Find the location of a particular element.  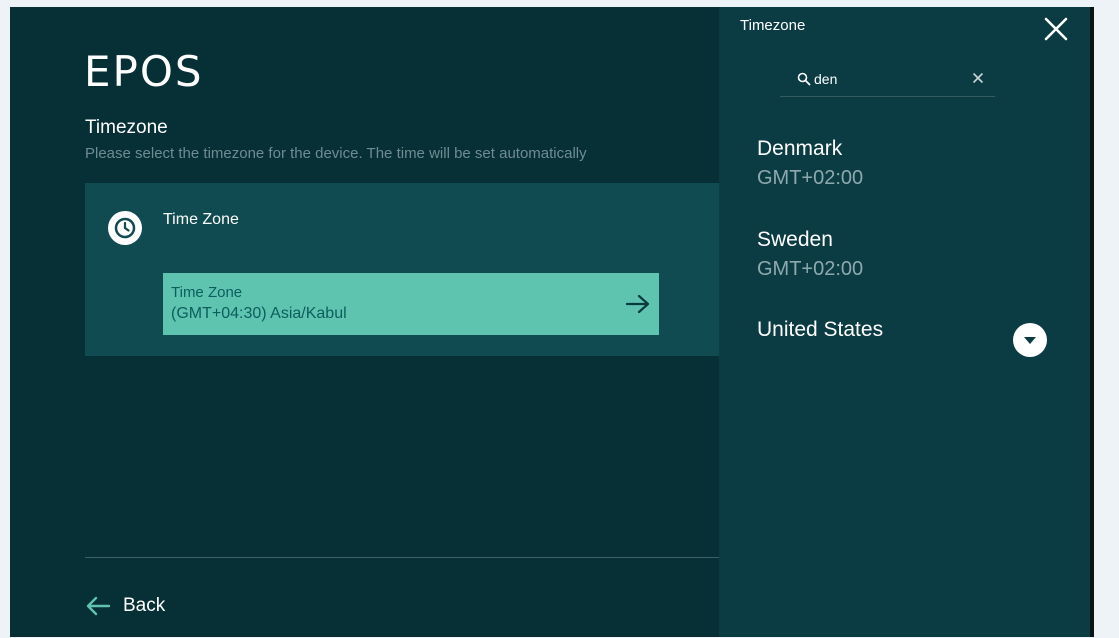

epos-logo: EPOS is located at coordinates (144, 71).